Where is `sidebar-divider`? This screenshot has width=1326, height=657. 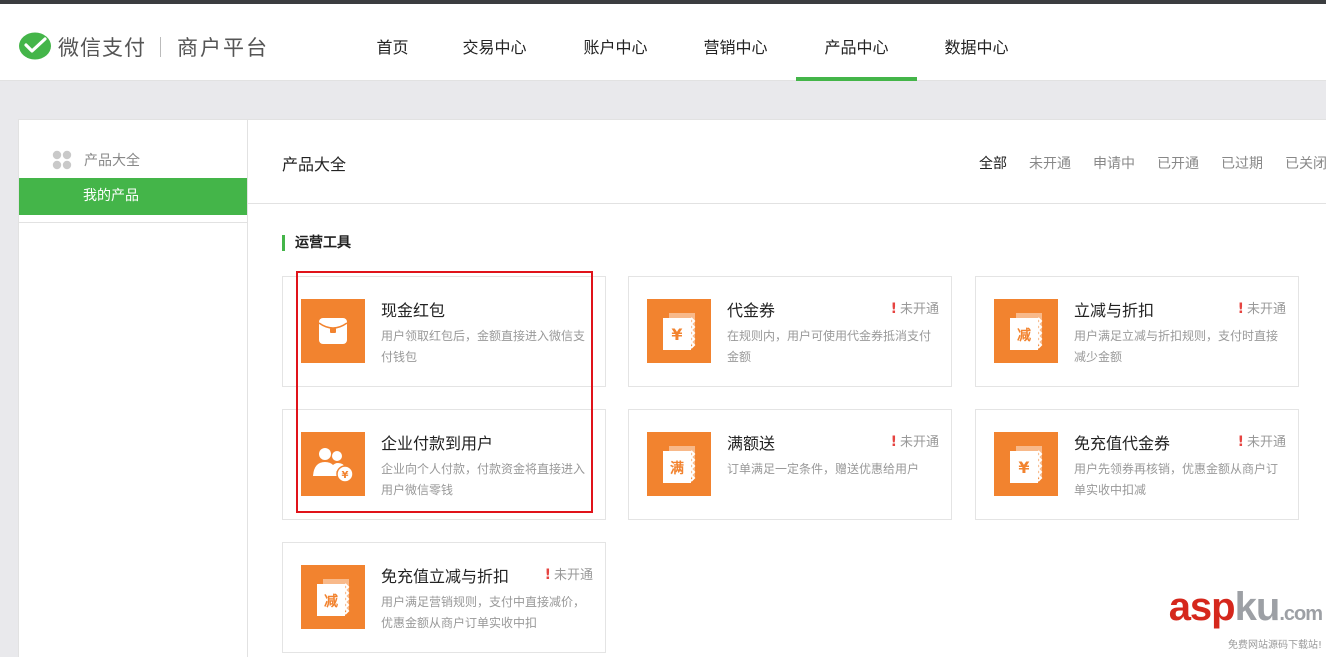
sidebar-divider is located at coordinates (133, 222).